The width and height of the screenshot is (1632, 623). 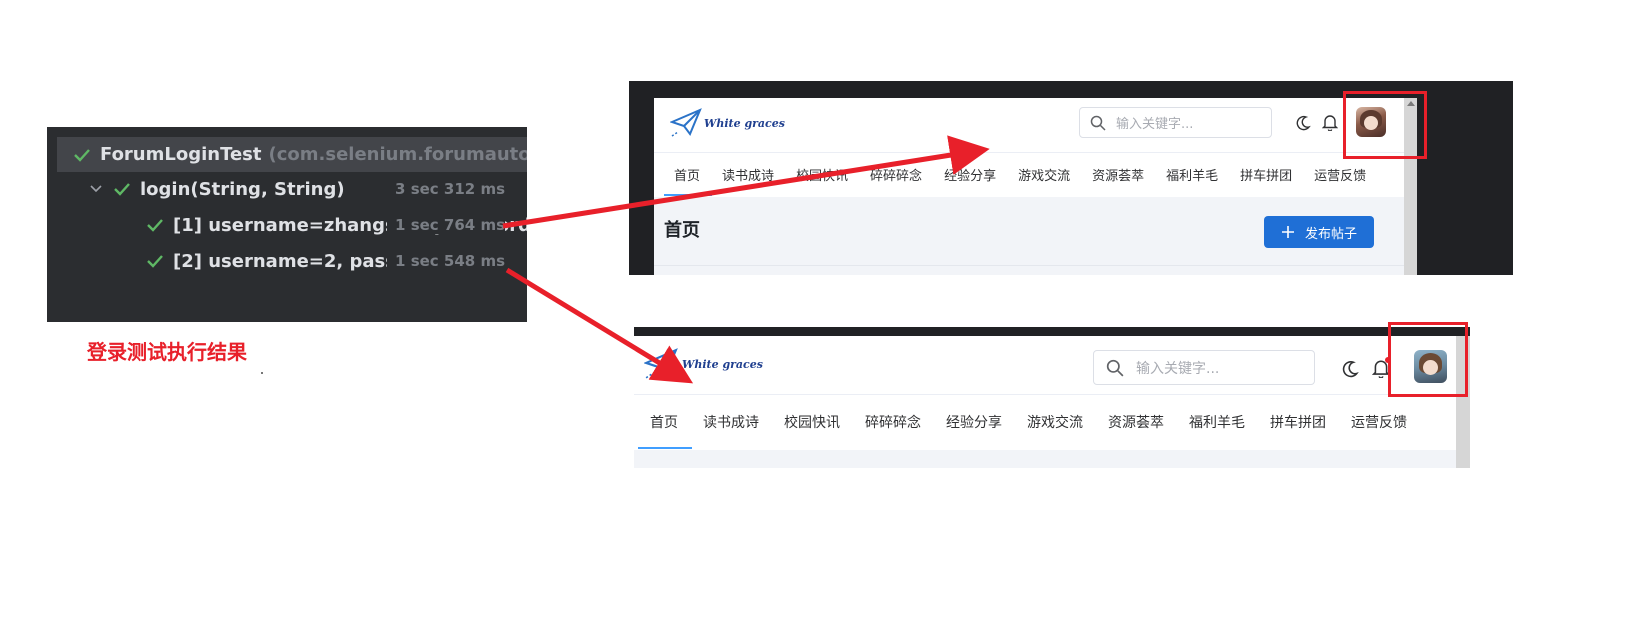 I want to click on plus-icon, so click(x=1287, y=232).